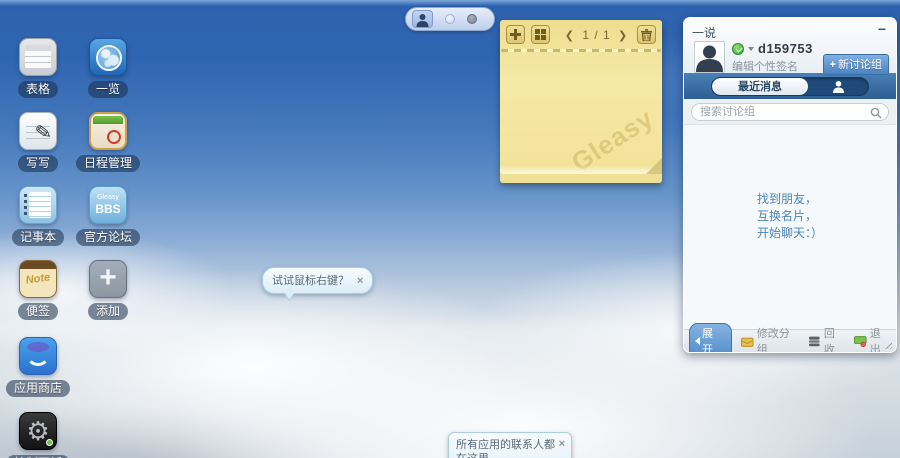  What do you see at coordinates (108, 57) in the screenshot?
I see `globe-icon` at bounding box center [108, 57].